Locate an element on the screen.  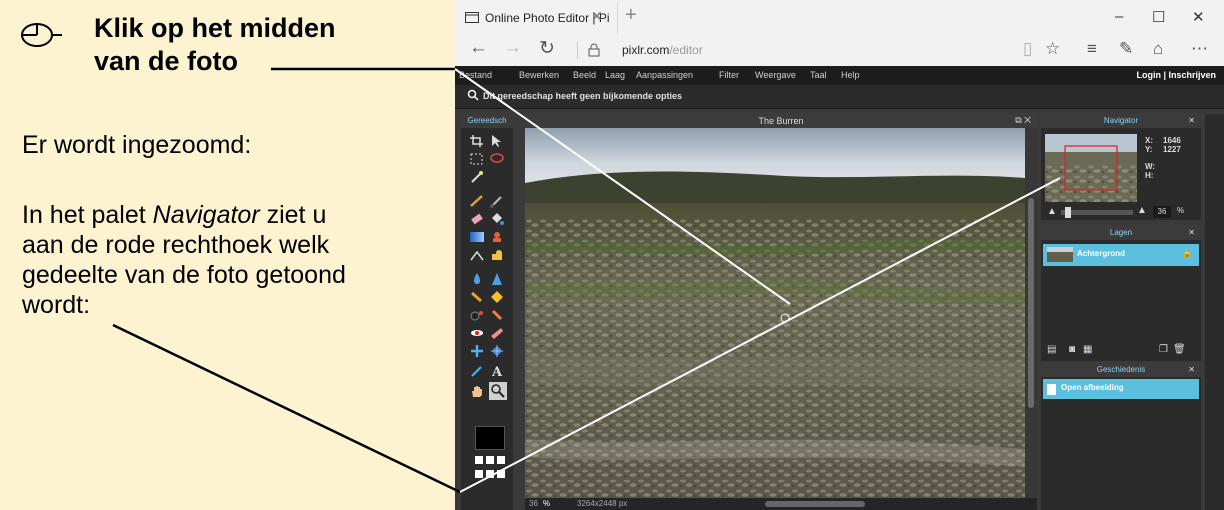
more-icon: ⋯ is located at coordinates (1199, 49).